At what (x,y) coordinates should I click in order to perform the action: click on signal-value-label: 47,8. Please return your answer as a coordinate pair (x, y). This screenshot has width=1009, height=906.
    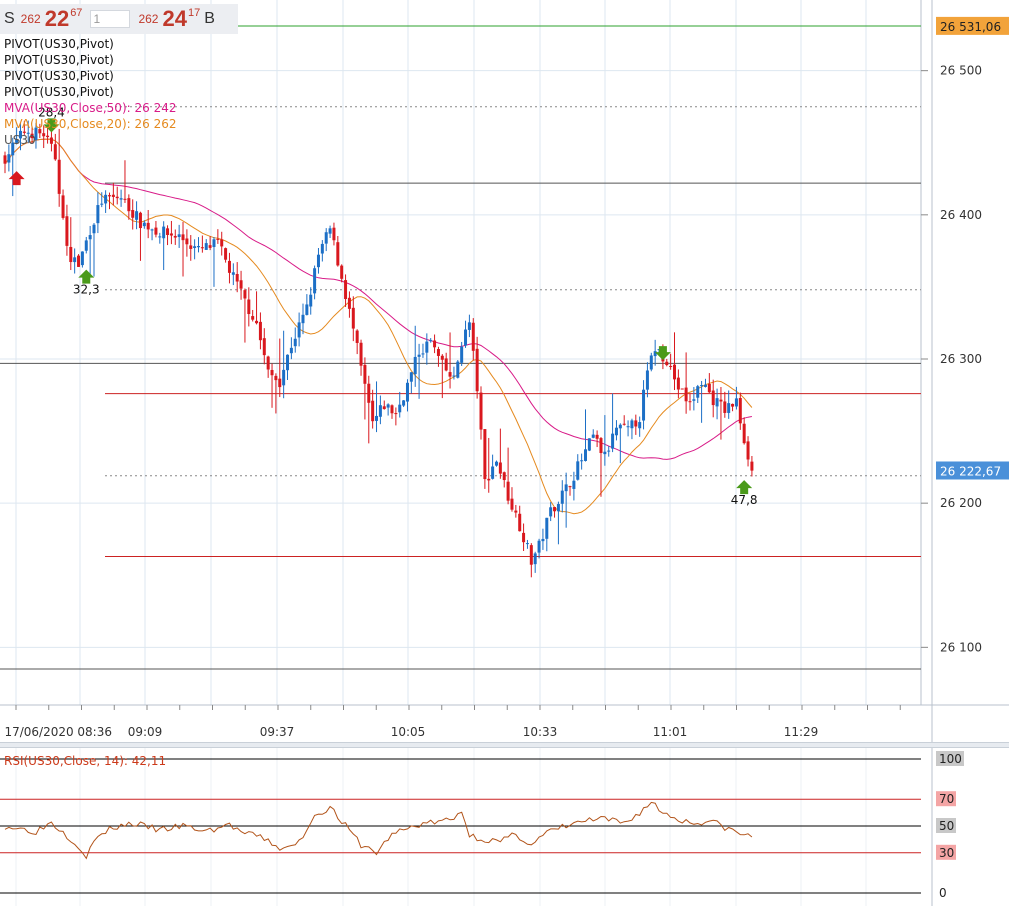
    Looking at the image, I should click on (744, 500).